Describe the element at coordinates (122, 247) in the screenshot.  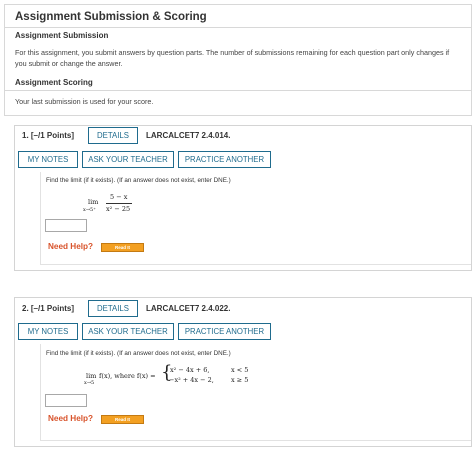
I see `question-1-read-it-button: Read It` at that location.